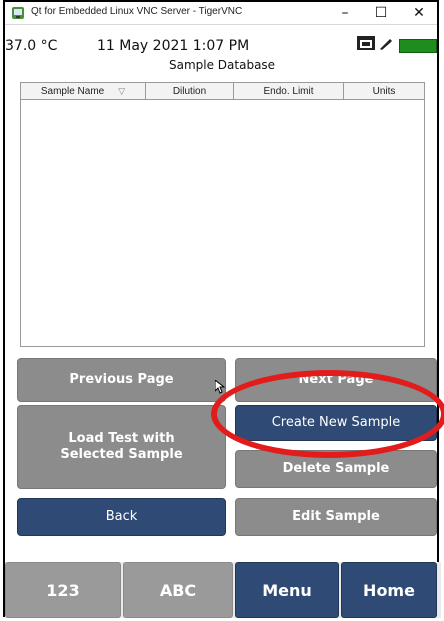 This screenshot has height=621, width=444. I want to click on edit-sample-label: Edit Sample, so click(336, 517).